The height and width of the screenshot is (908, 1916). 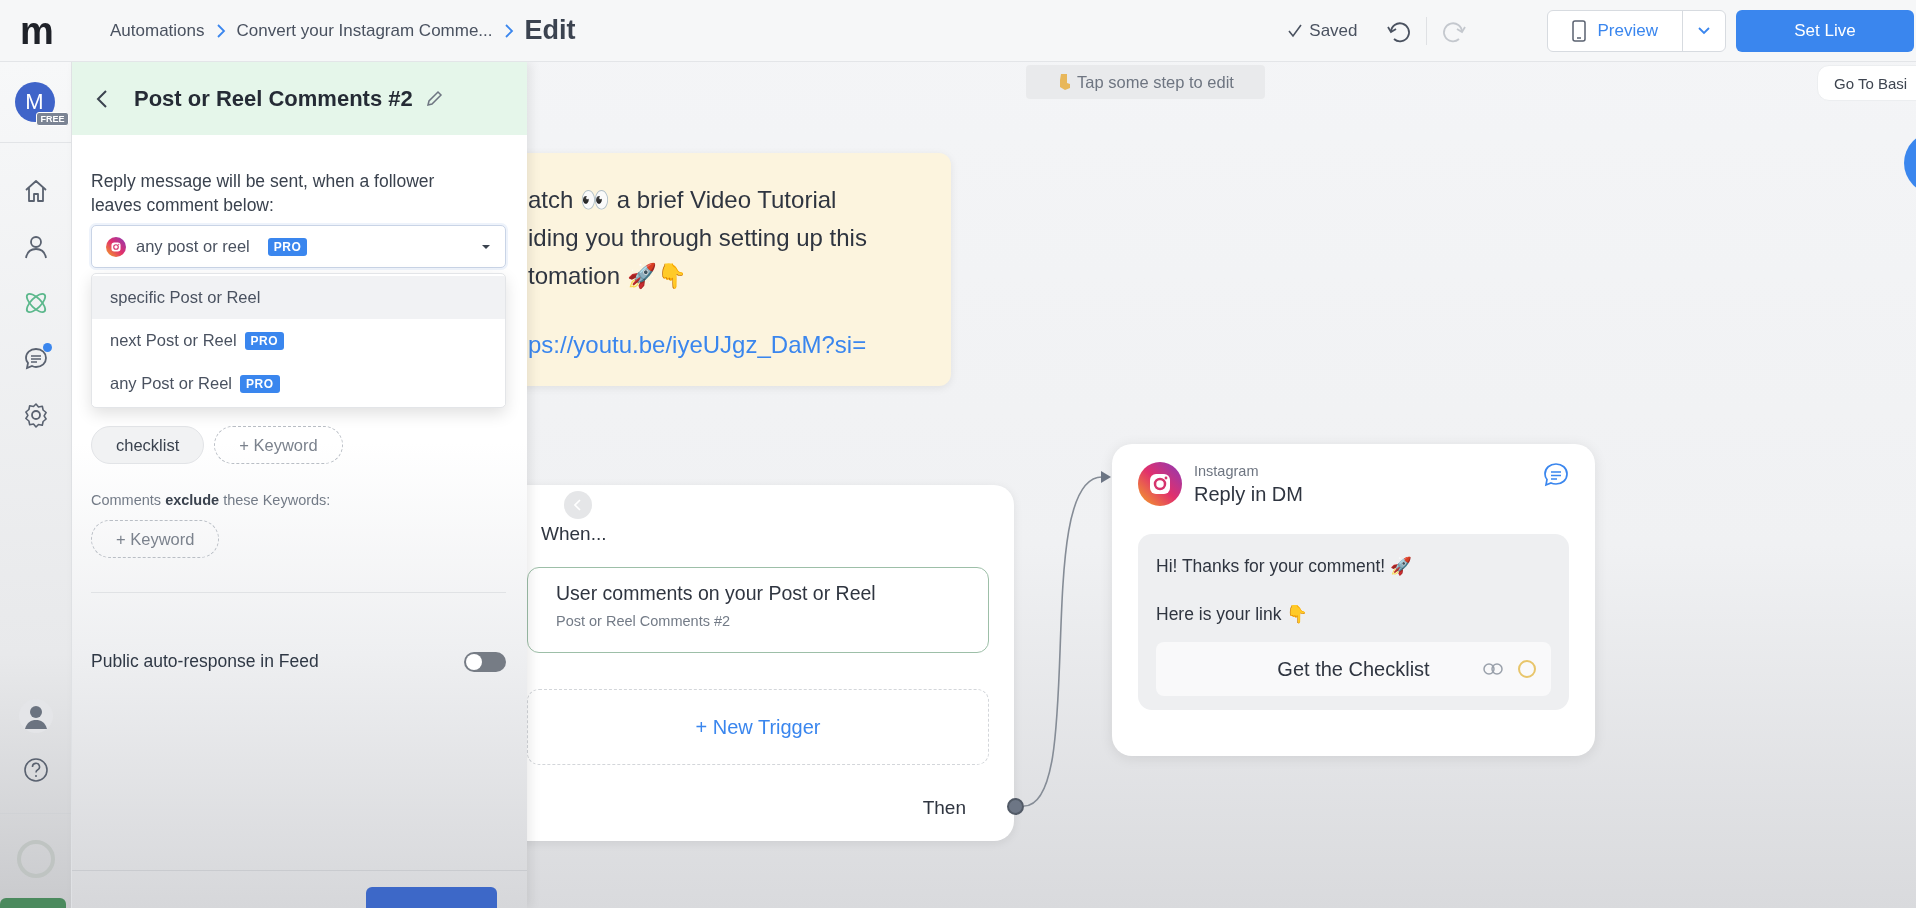 What do you see at coordinates (298, 383) in the screenshot?
I see `menu-option: any Post or Reel PRO` at bounding box center [298, 383].